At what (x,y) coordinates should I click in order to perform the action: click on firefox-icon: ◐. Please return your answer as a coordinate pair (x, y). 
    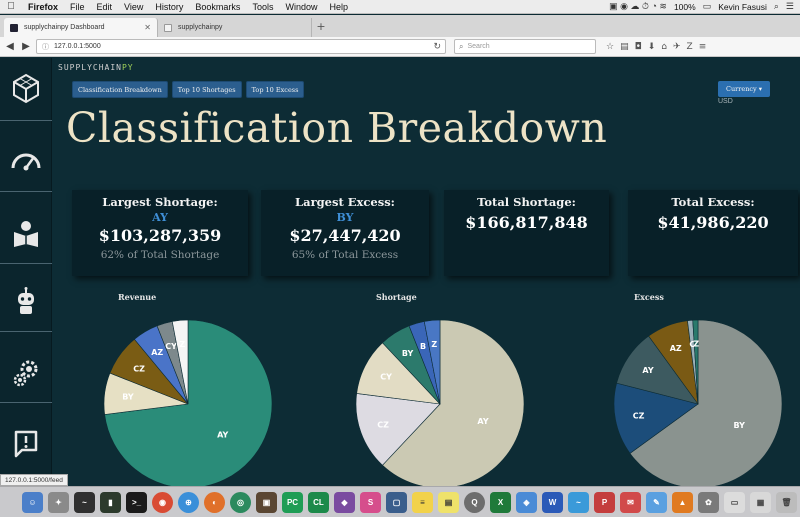
    Looking at the image, I should click on (214, 502).